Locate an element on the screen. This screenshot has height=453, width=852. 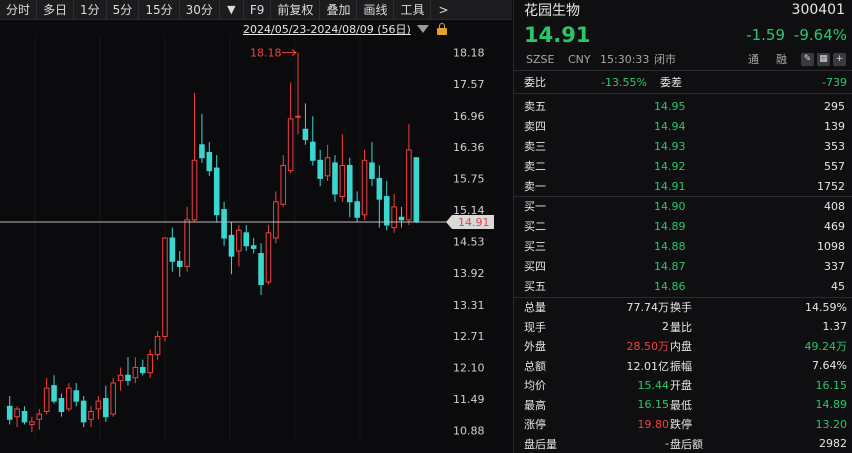
stat-value: 15.44 is located at coordinates (653, 385).